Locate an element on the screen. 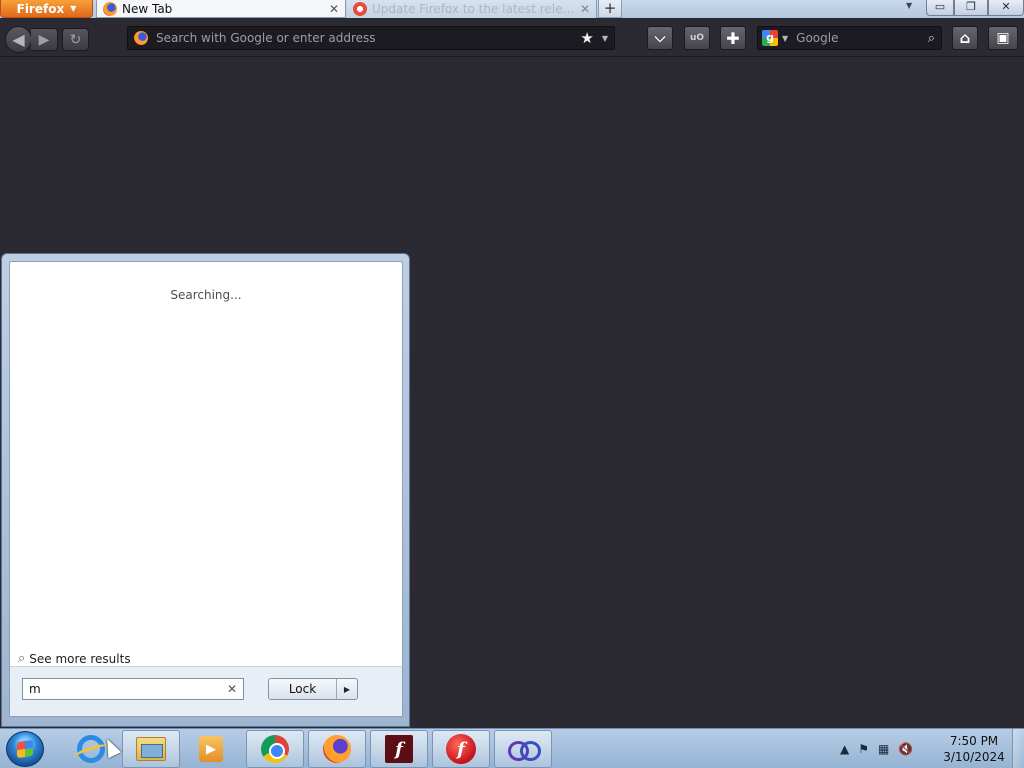  caret-down-icon: ▼ is located at coordinates (73, 8).